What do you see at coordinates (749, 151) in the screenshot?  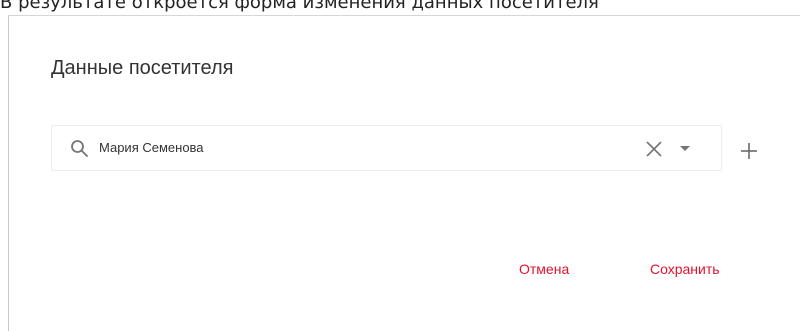 I see `plus-icon` at bounding box center [749, 151].